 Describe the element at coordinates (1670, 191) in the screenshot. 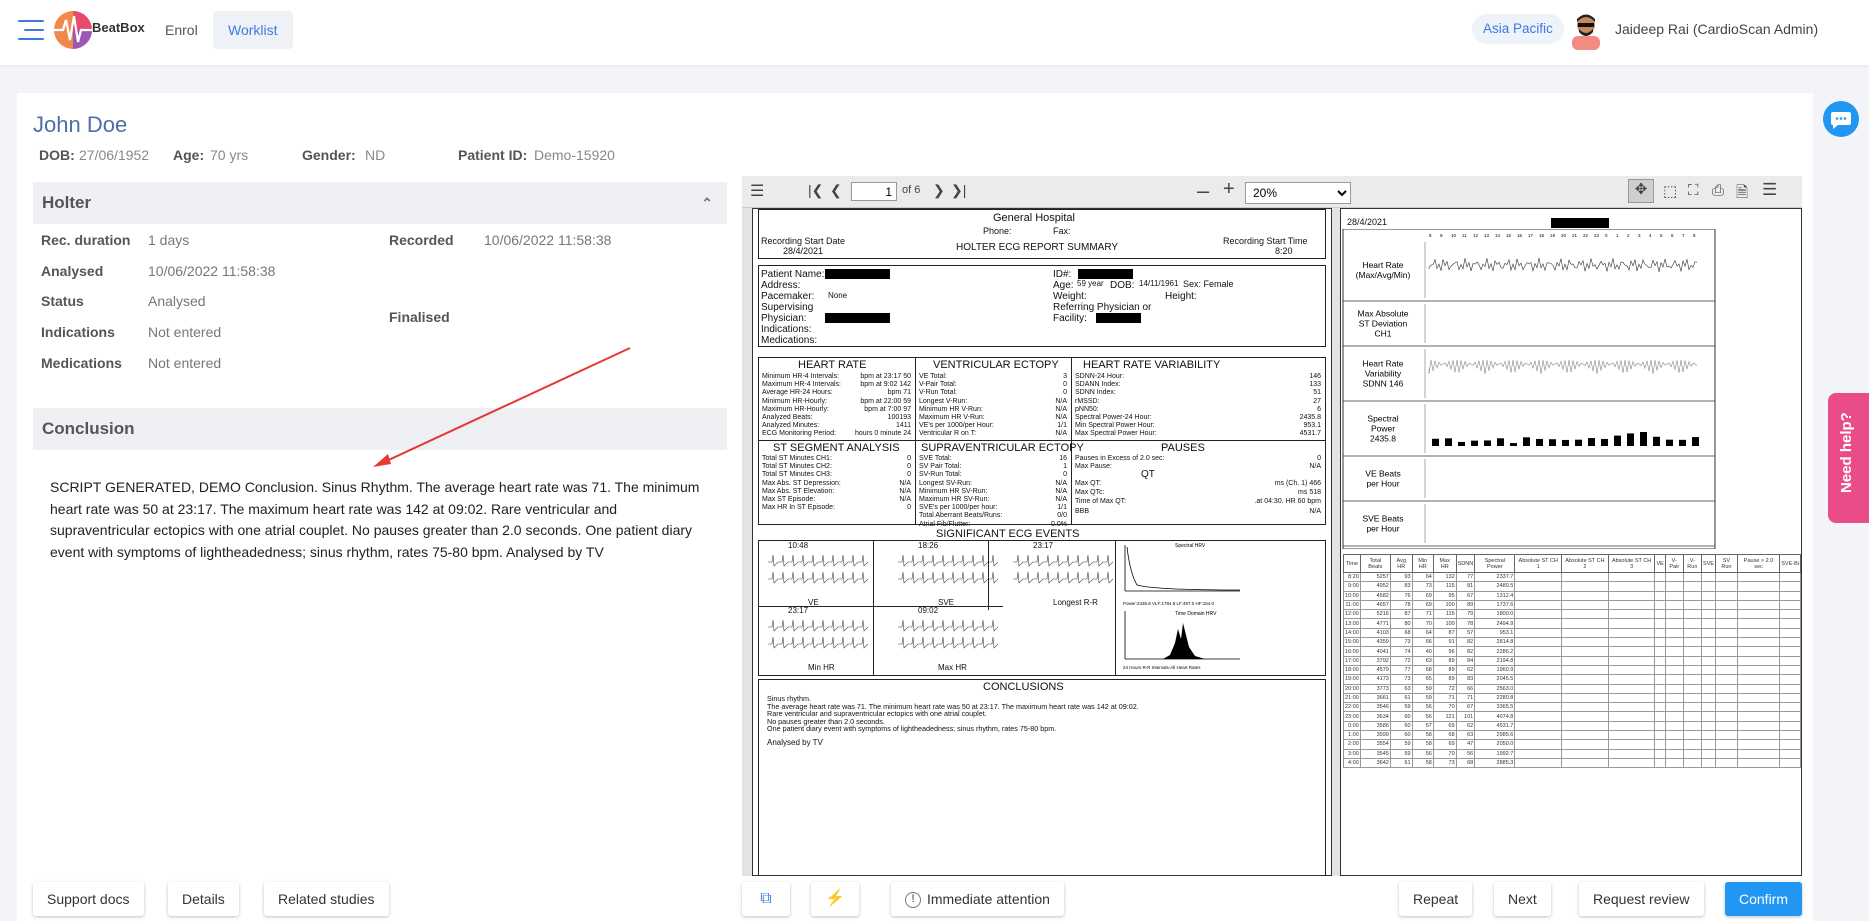

I see `select-tool-icon: ⬚` at that location.